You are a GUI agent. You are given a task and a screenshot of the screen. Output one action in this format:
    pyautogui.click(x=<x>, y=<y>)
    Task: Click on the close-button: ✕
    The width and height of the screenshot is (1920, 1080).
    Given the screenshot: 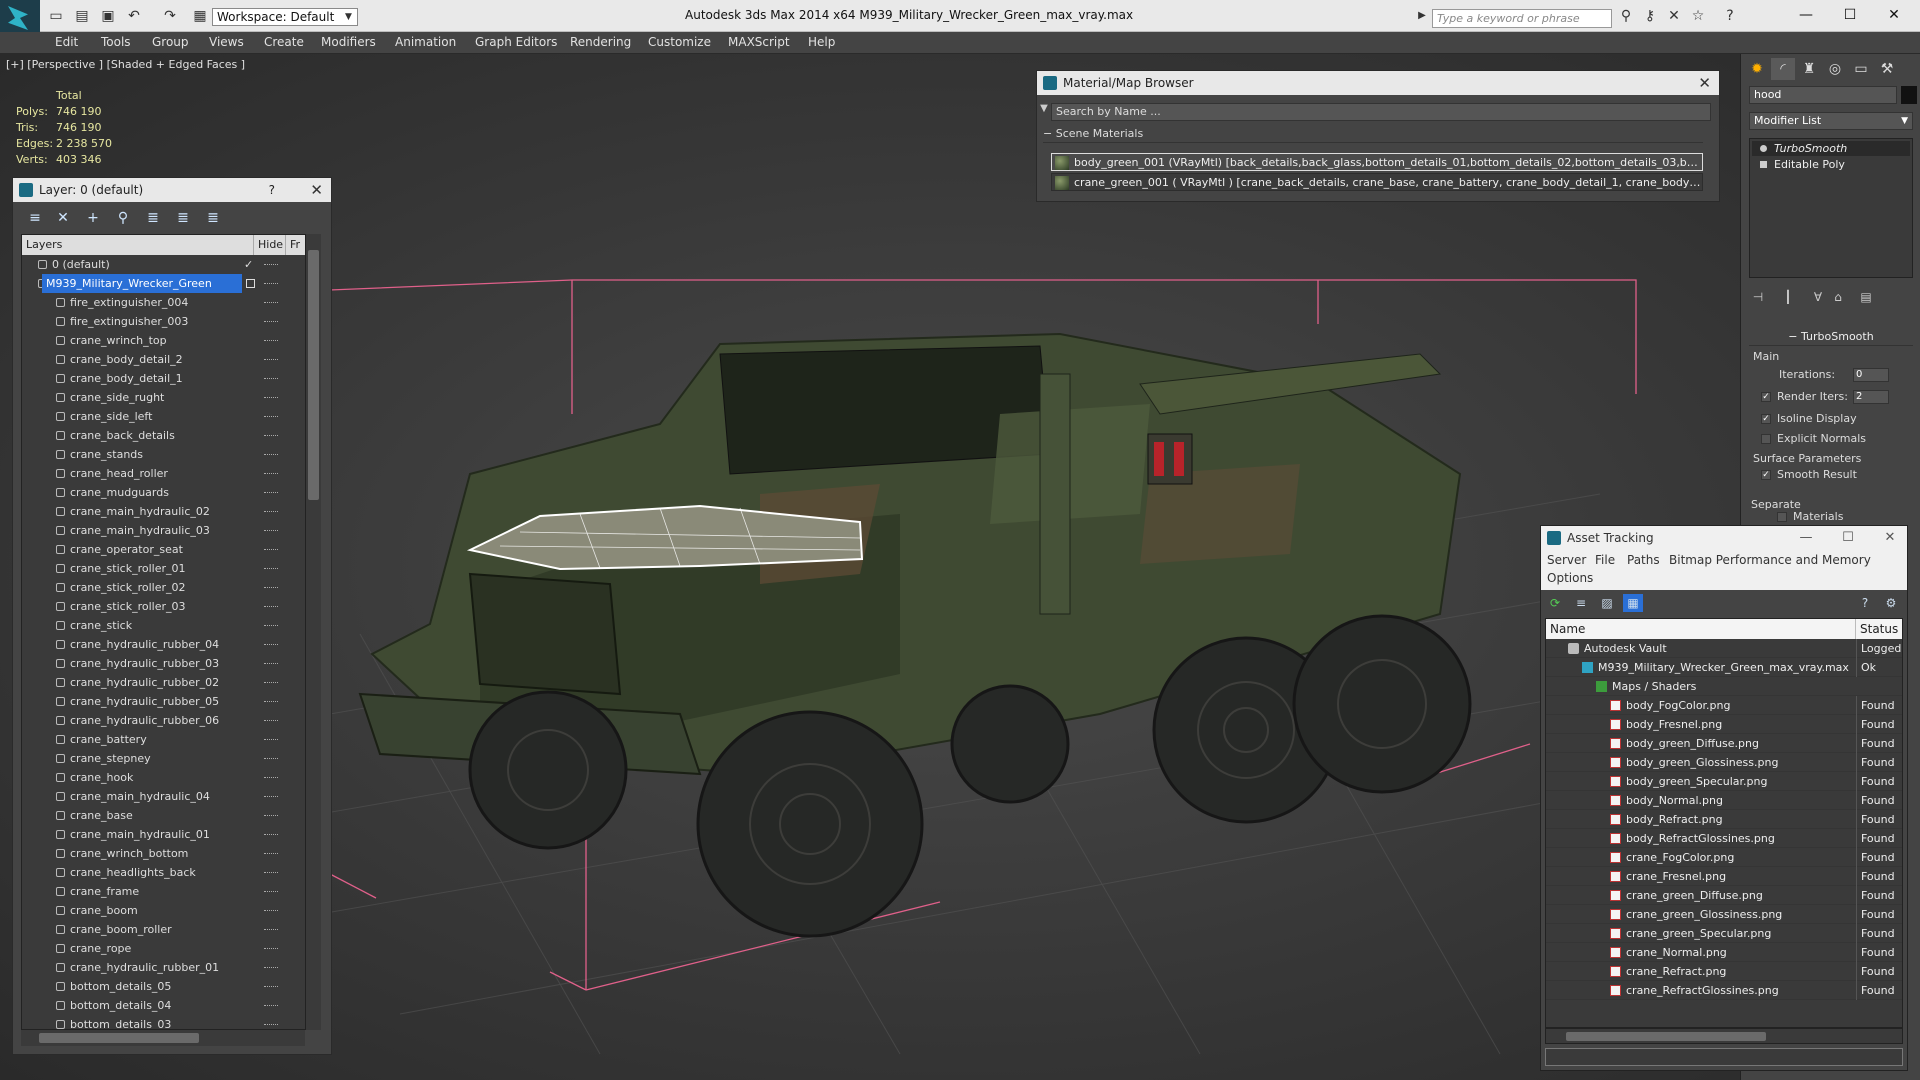 What is the action you would take?
    pyautogui.click(x=1894, y=15)
    